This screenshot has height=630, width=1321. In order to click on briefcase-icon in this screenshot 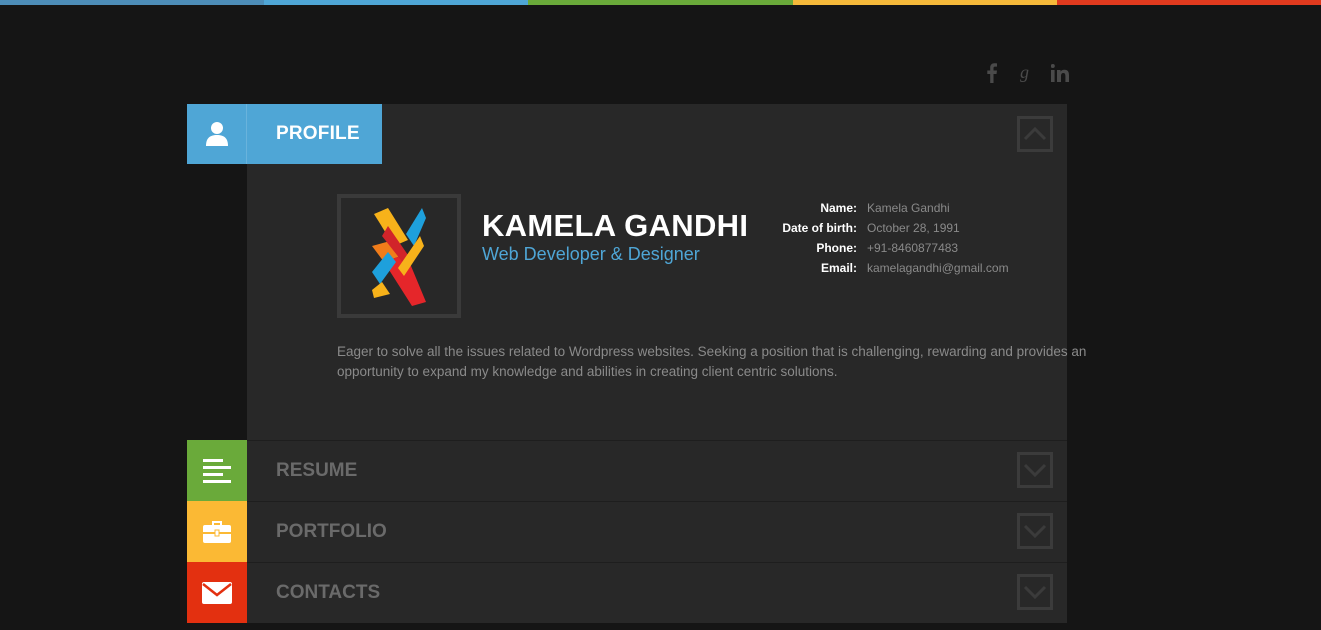, I will do `click(217, 531)`.